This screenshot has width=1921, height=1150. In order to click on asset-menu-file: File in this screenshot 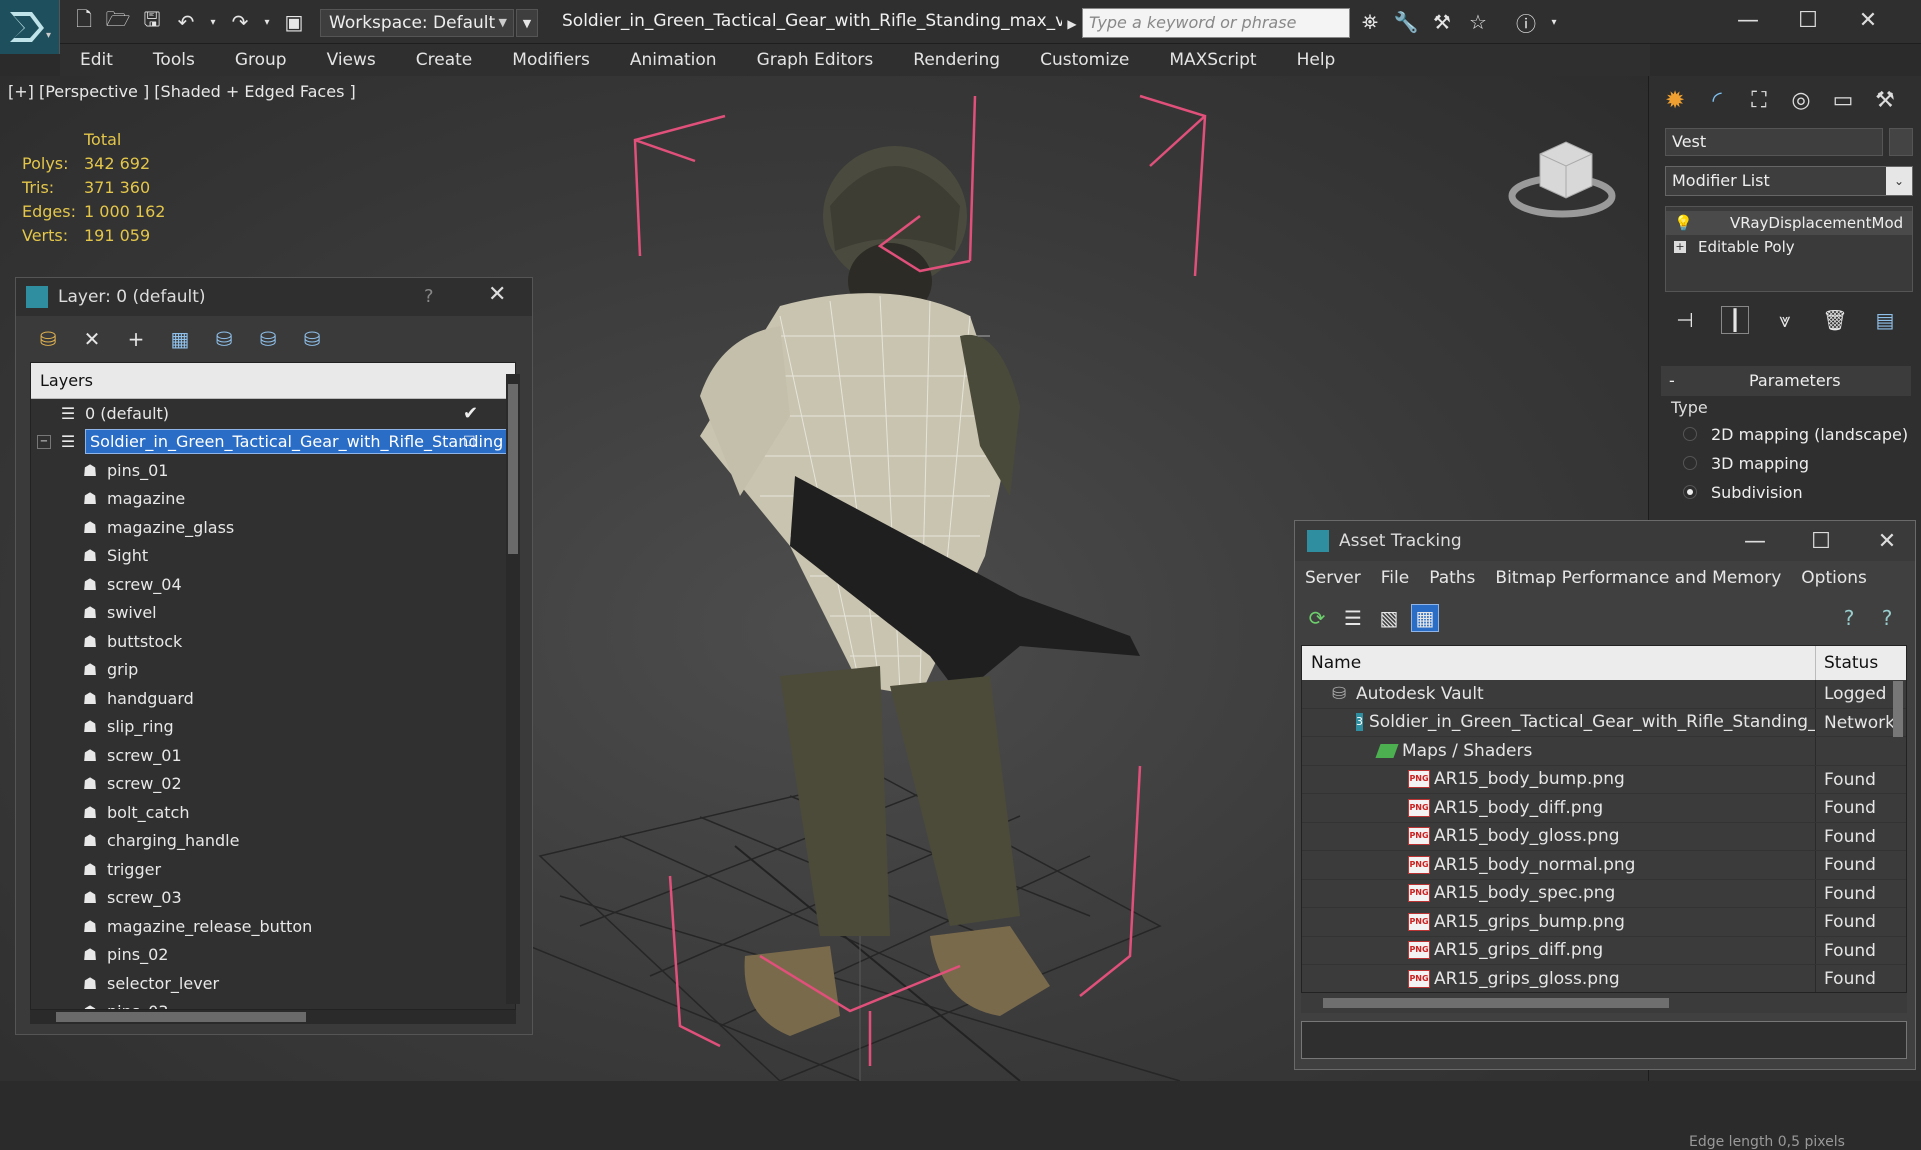, I will do `click(1395, 578)`.